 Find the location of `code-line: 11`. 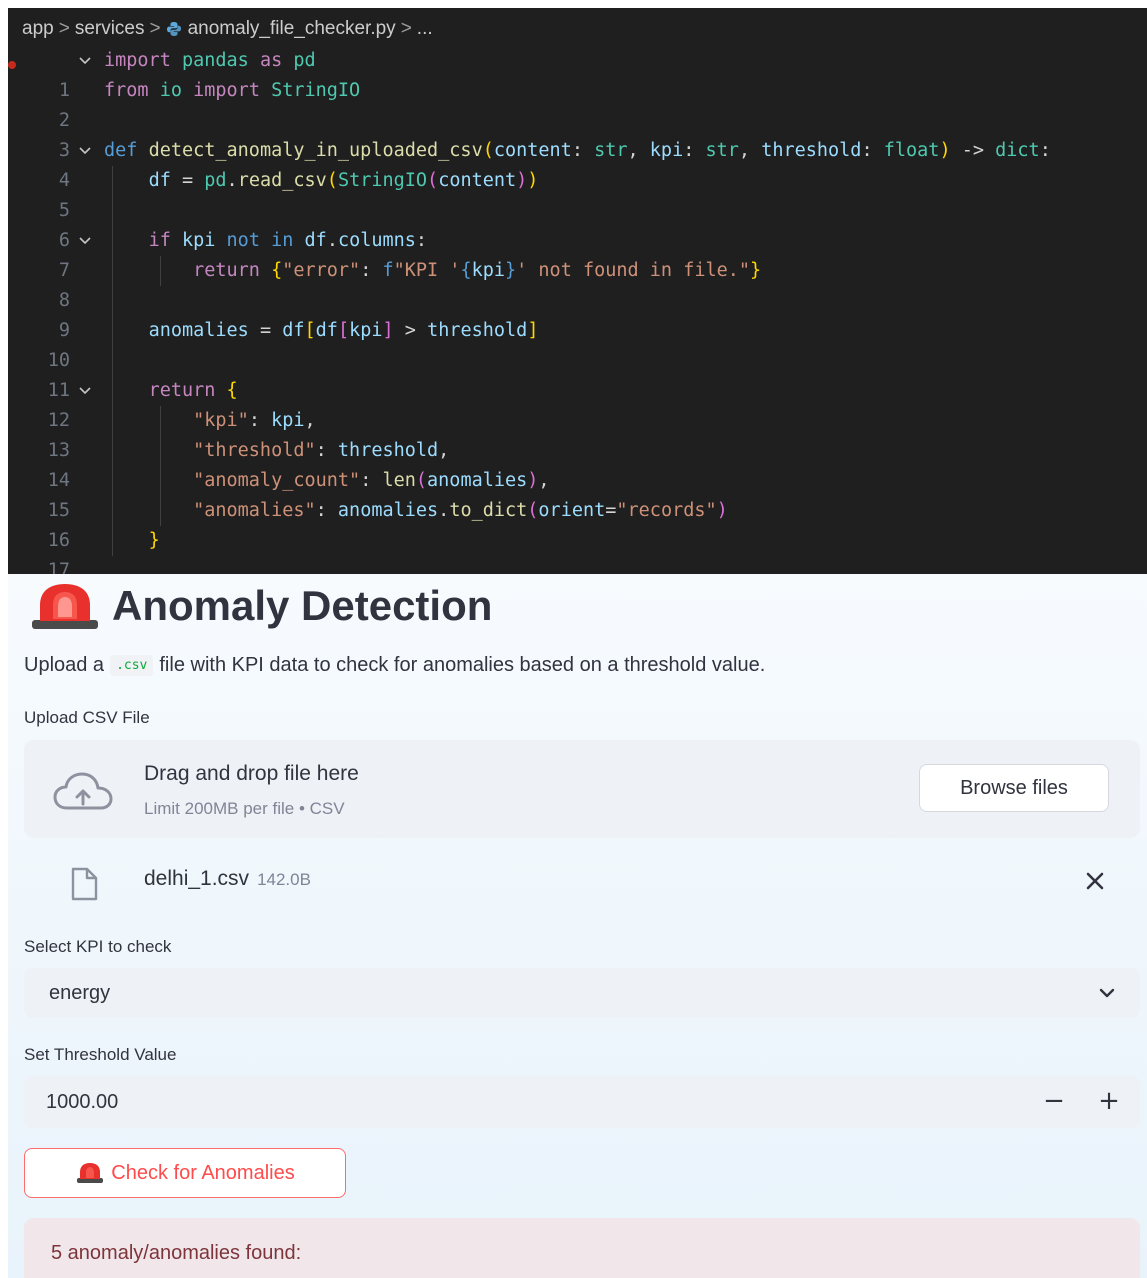

code-line: 11 is located at coordinates (577, 373).